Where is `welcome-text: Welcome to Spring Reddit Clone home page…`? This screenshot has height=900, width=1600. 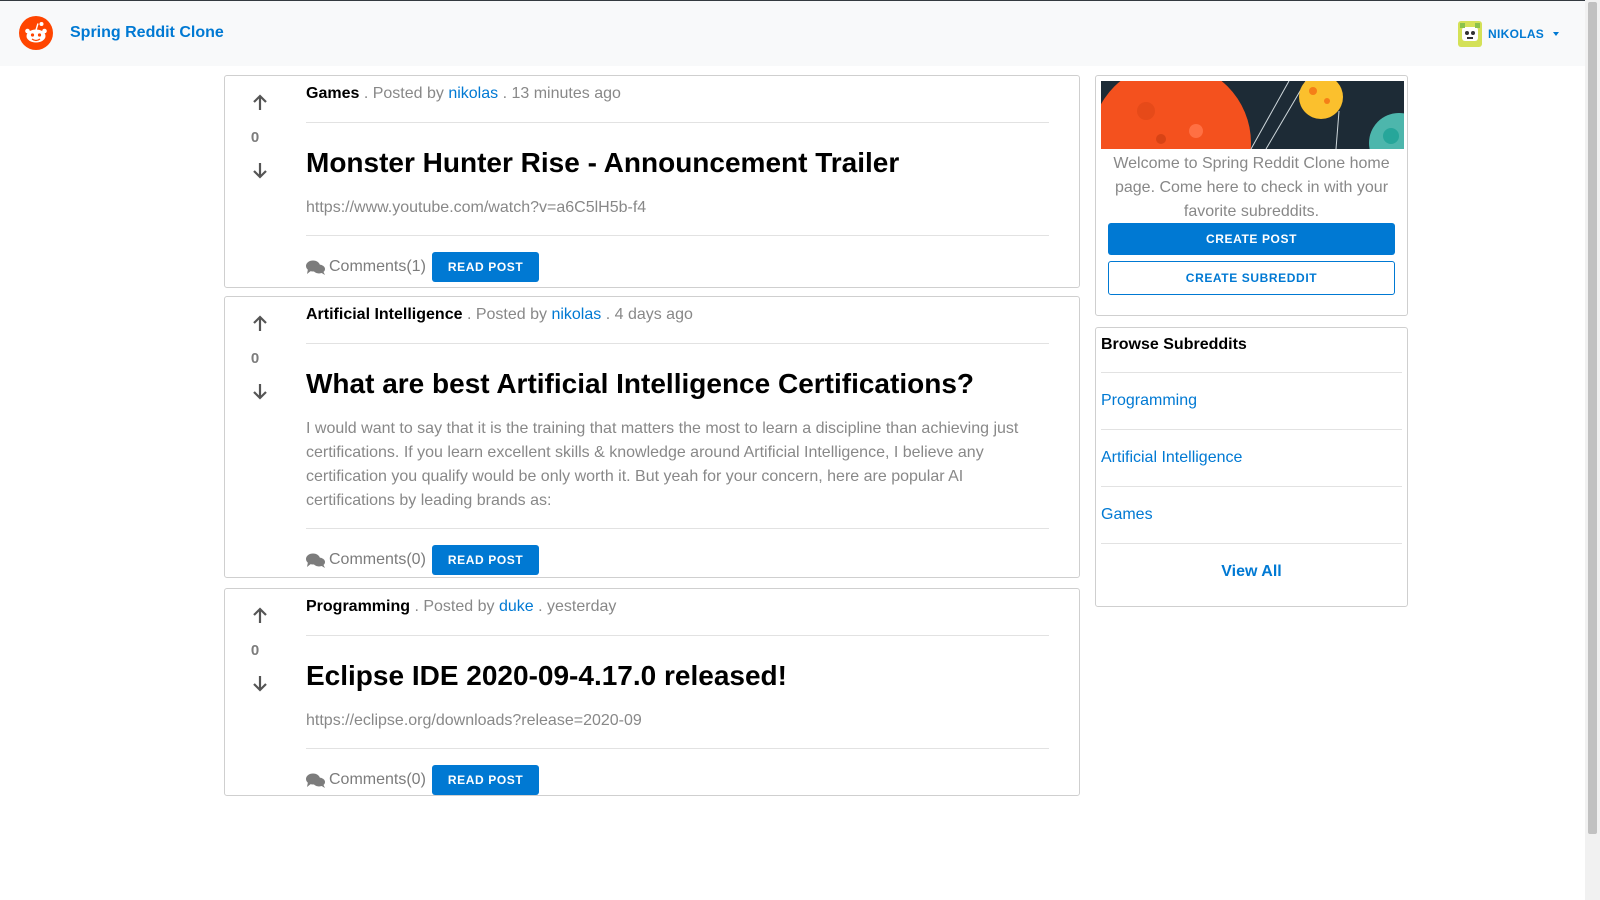
welcome-text: Welcome to Spring Reddit Clone home page… is located at coordinates (1251, 187).